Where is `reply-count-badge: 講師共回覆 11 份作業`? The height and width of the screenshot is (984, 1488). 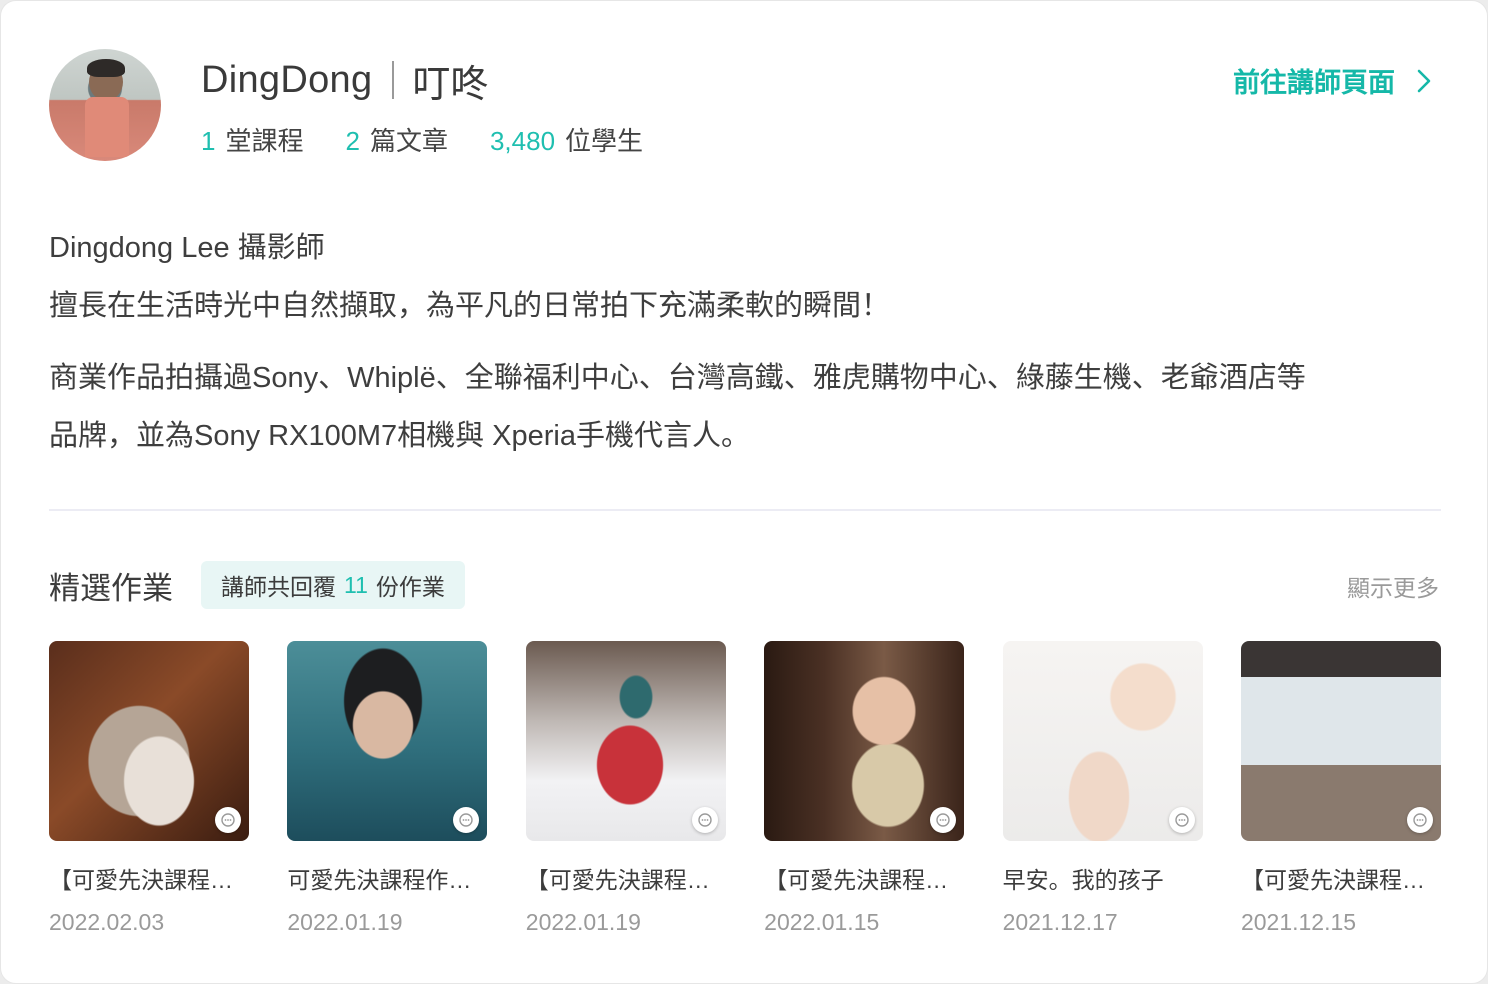 reply-count-badge: 講師共回覆 11 份作業 is located at coordinates (333, 585).